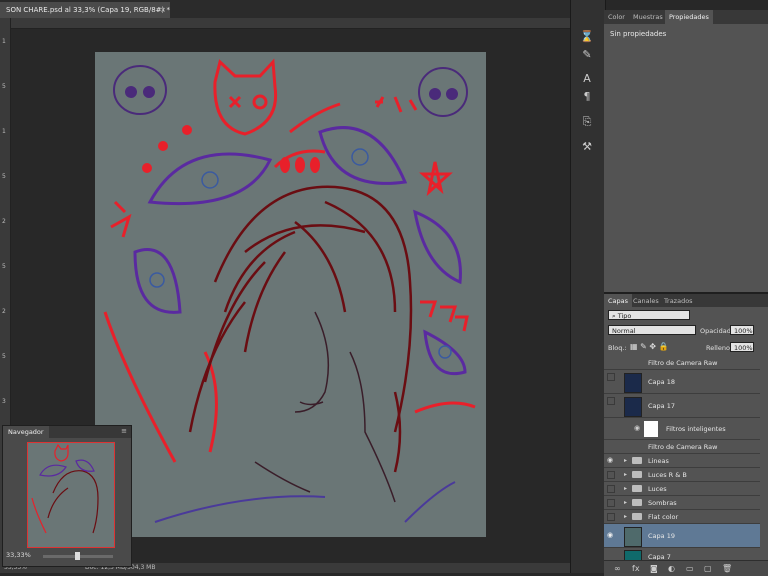 The width and height of the screenshot is (768, 576). I want to click on navigator-thumbnail, so click(71, 495).